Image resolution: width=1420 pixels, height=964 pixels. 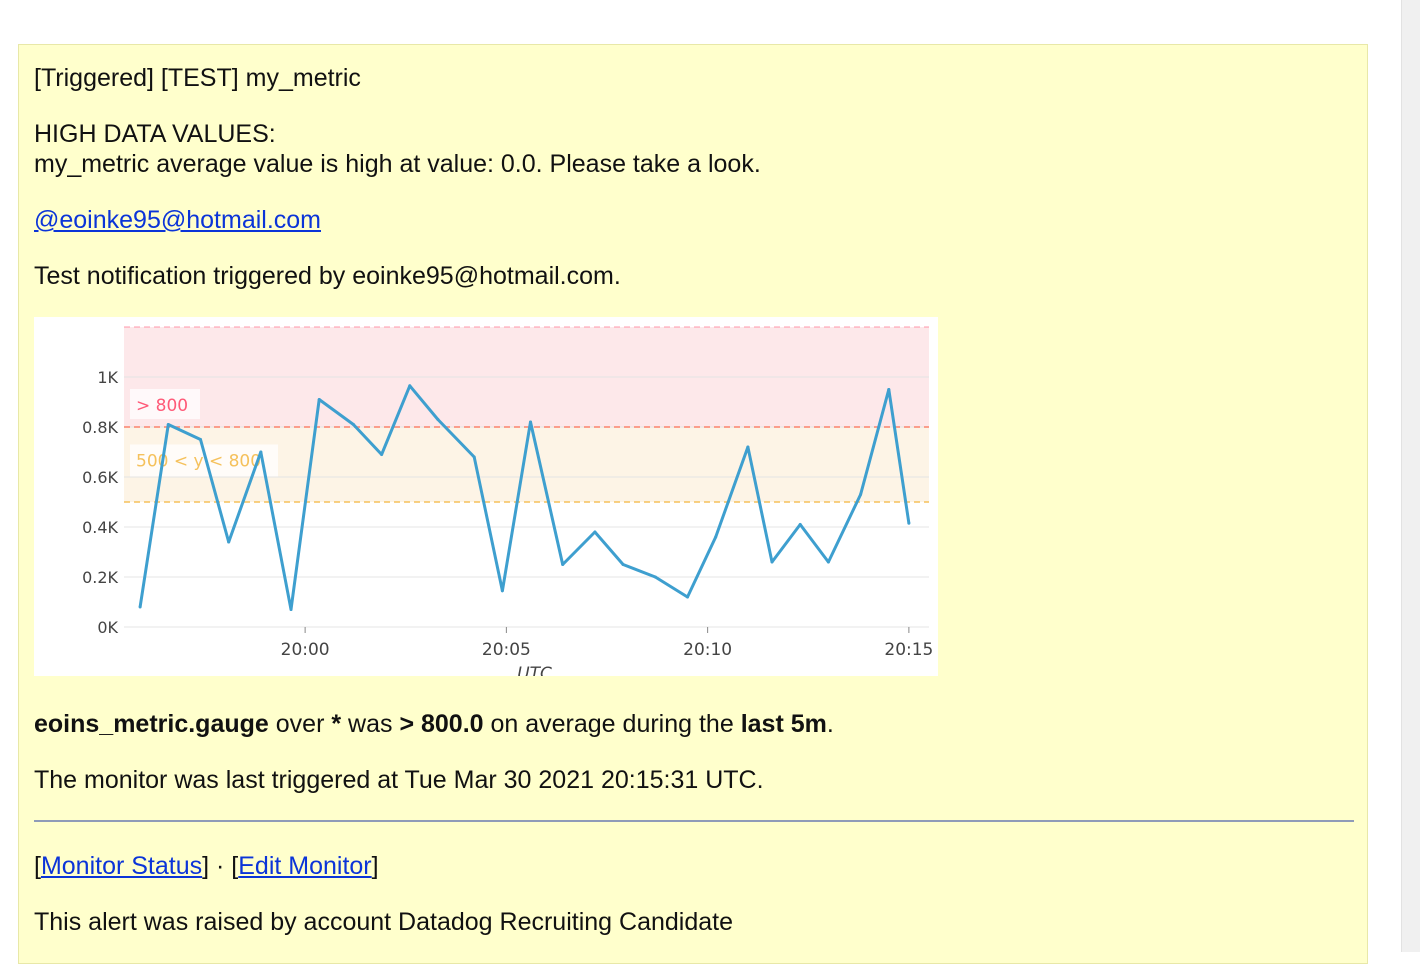 What do you see at coordinates (441, 724) in the screenshot?
I see `summary-threshold: > 800.0` at bounding box center [441, 724].